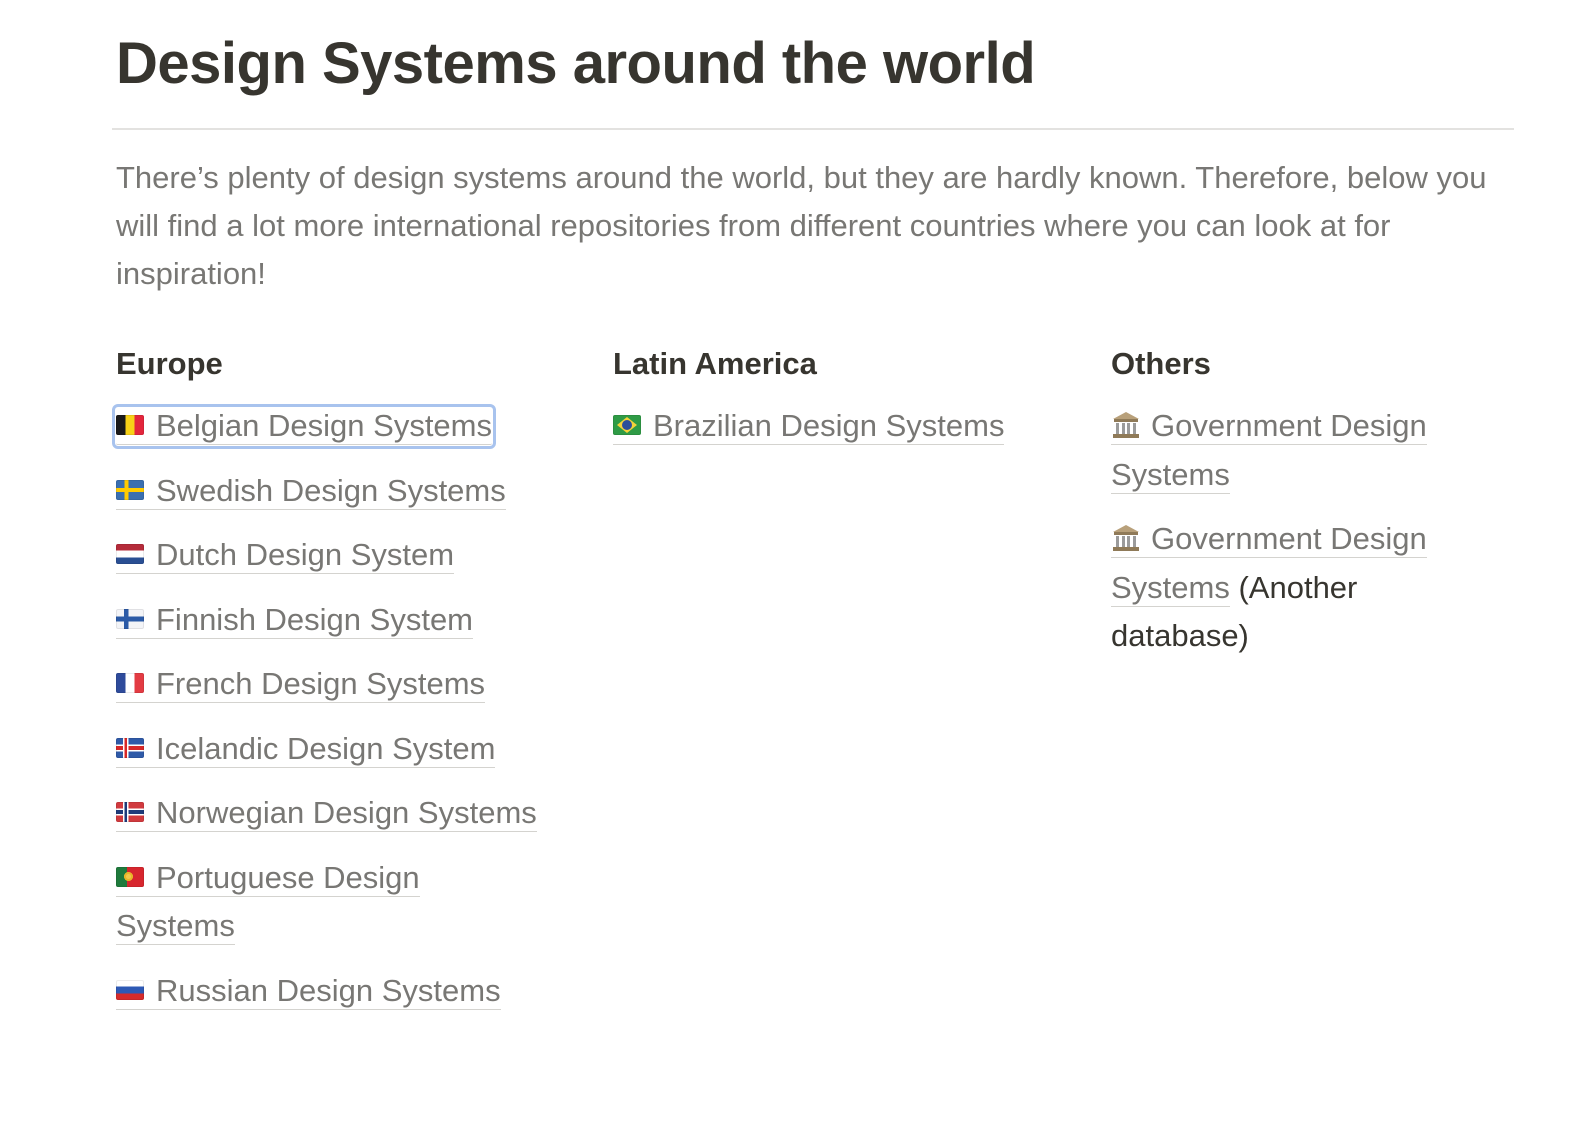 This screenshot has width=1584, height=1134. I want to click on link-label: French Design Systems, so click(321, 683).